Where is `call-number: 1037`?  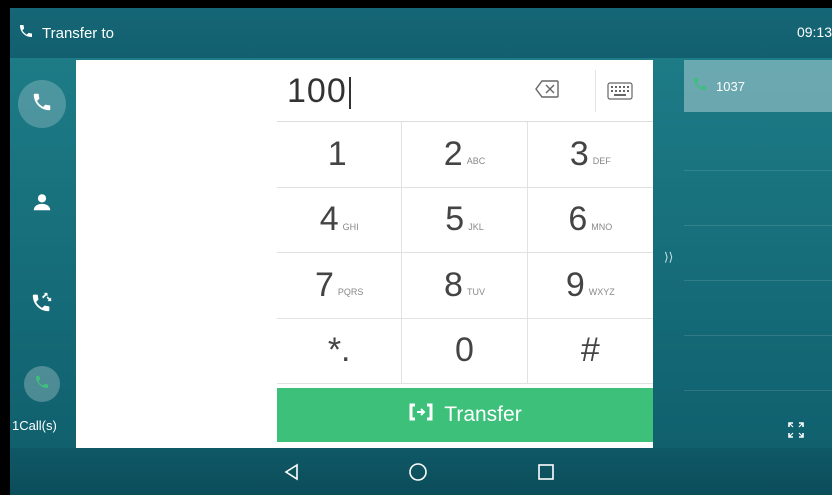 call-number: 1037 is located at coordinates (730, 86).